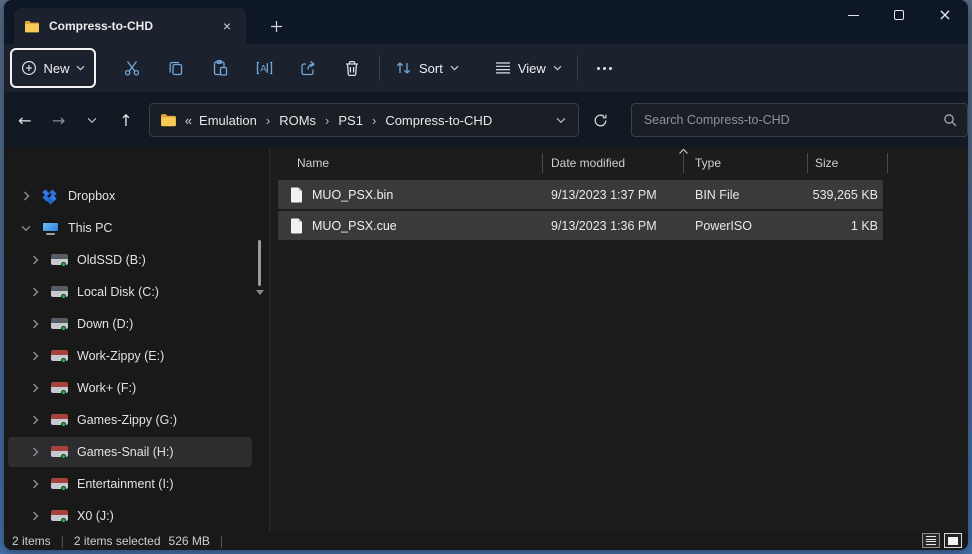 The height and width of the screenshot is (554, 972). I want to click on sidebar-item-drive-f: Work+ (F:), so click(130, 388).